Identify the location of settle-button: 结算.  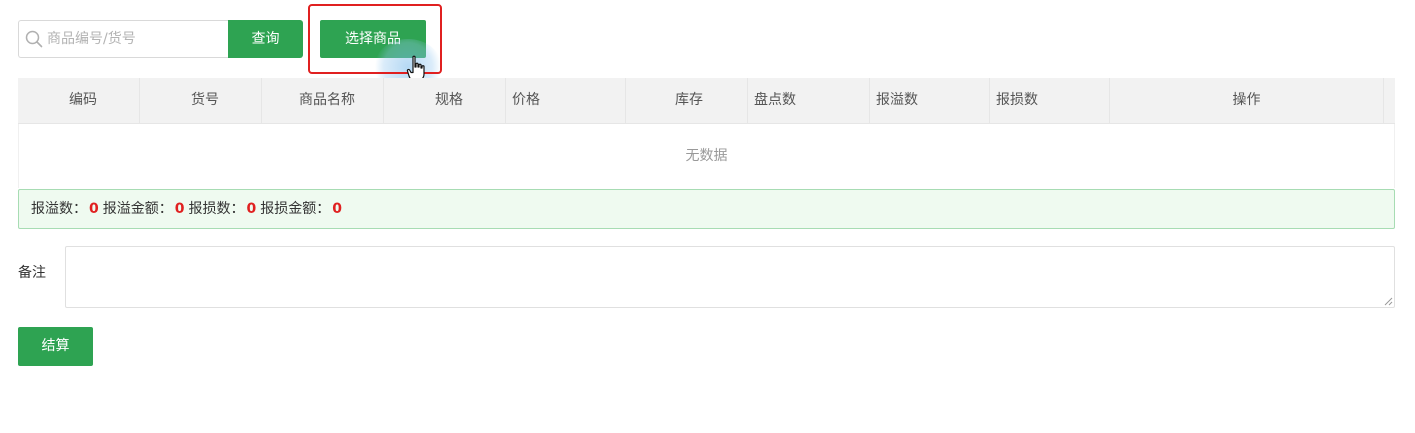
(55, 346).